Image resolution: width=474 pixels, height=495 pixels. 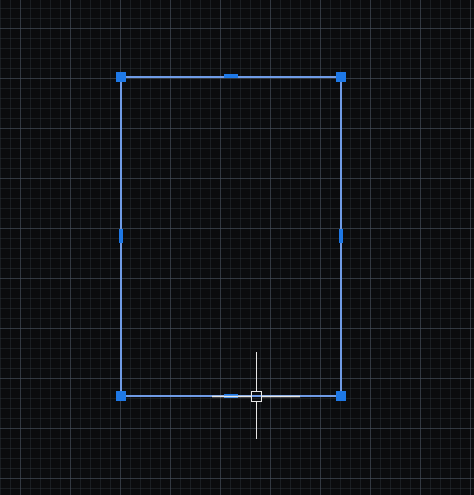 What do you see at coordinates (341, 77) in the screenshot?
I see `grip-corner-top-right` at bounding box center [341, 77].